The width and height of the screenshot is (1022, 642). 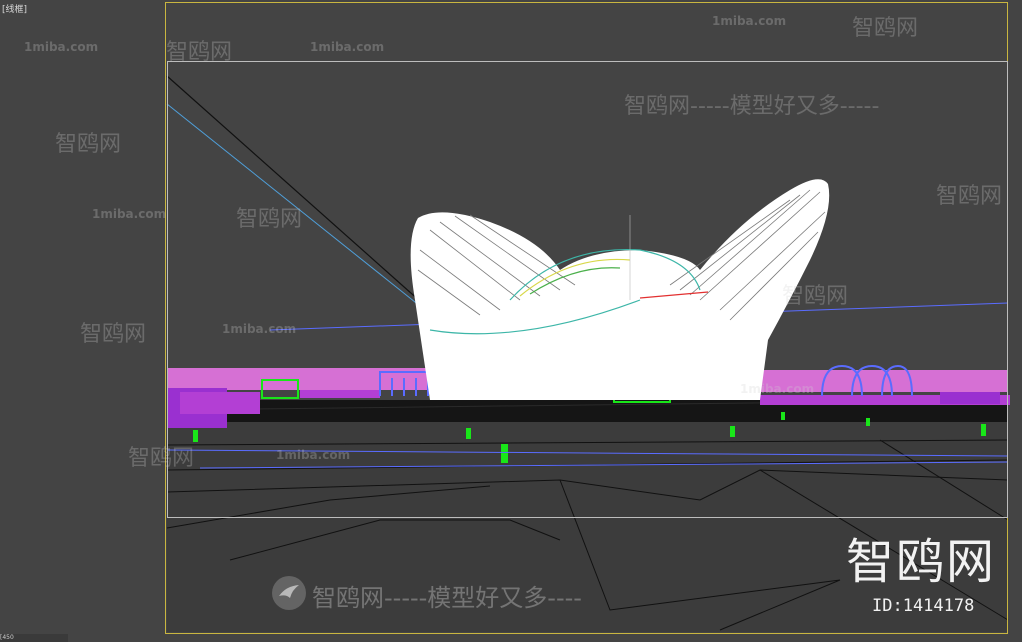 I want to click on status-readout: [450, so click(x=34, y=638).